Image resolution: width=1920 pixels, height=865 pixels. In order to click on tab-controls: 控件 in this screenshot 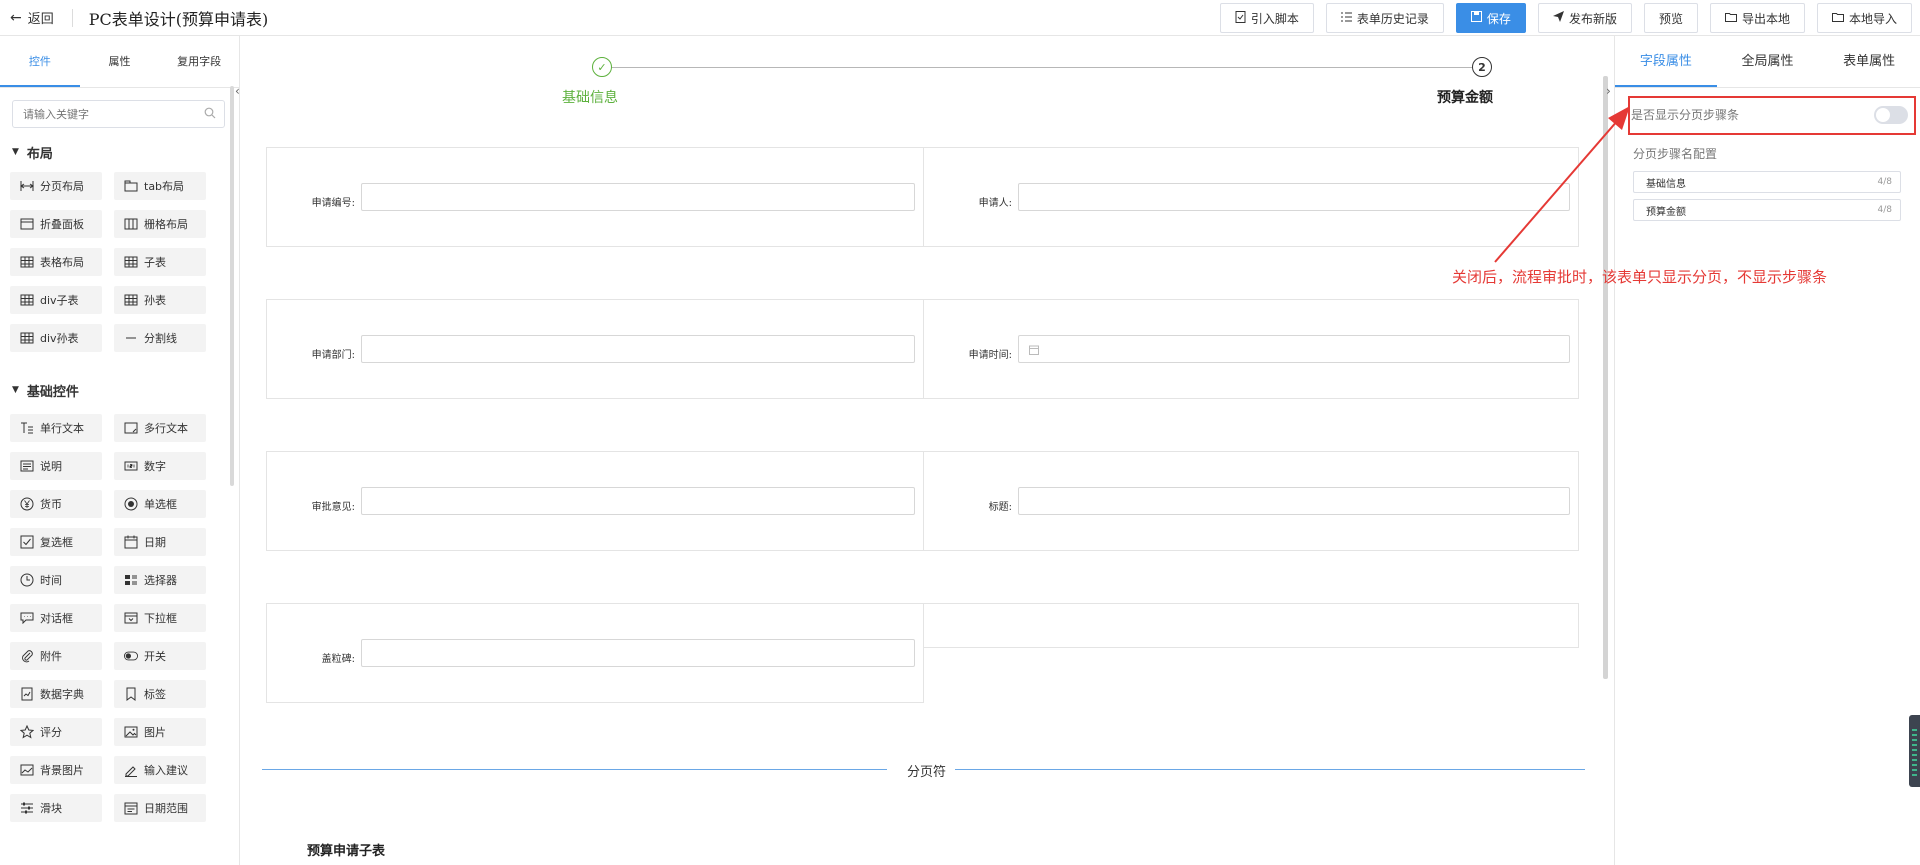, I will do `click(40, 61)`.